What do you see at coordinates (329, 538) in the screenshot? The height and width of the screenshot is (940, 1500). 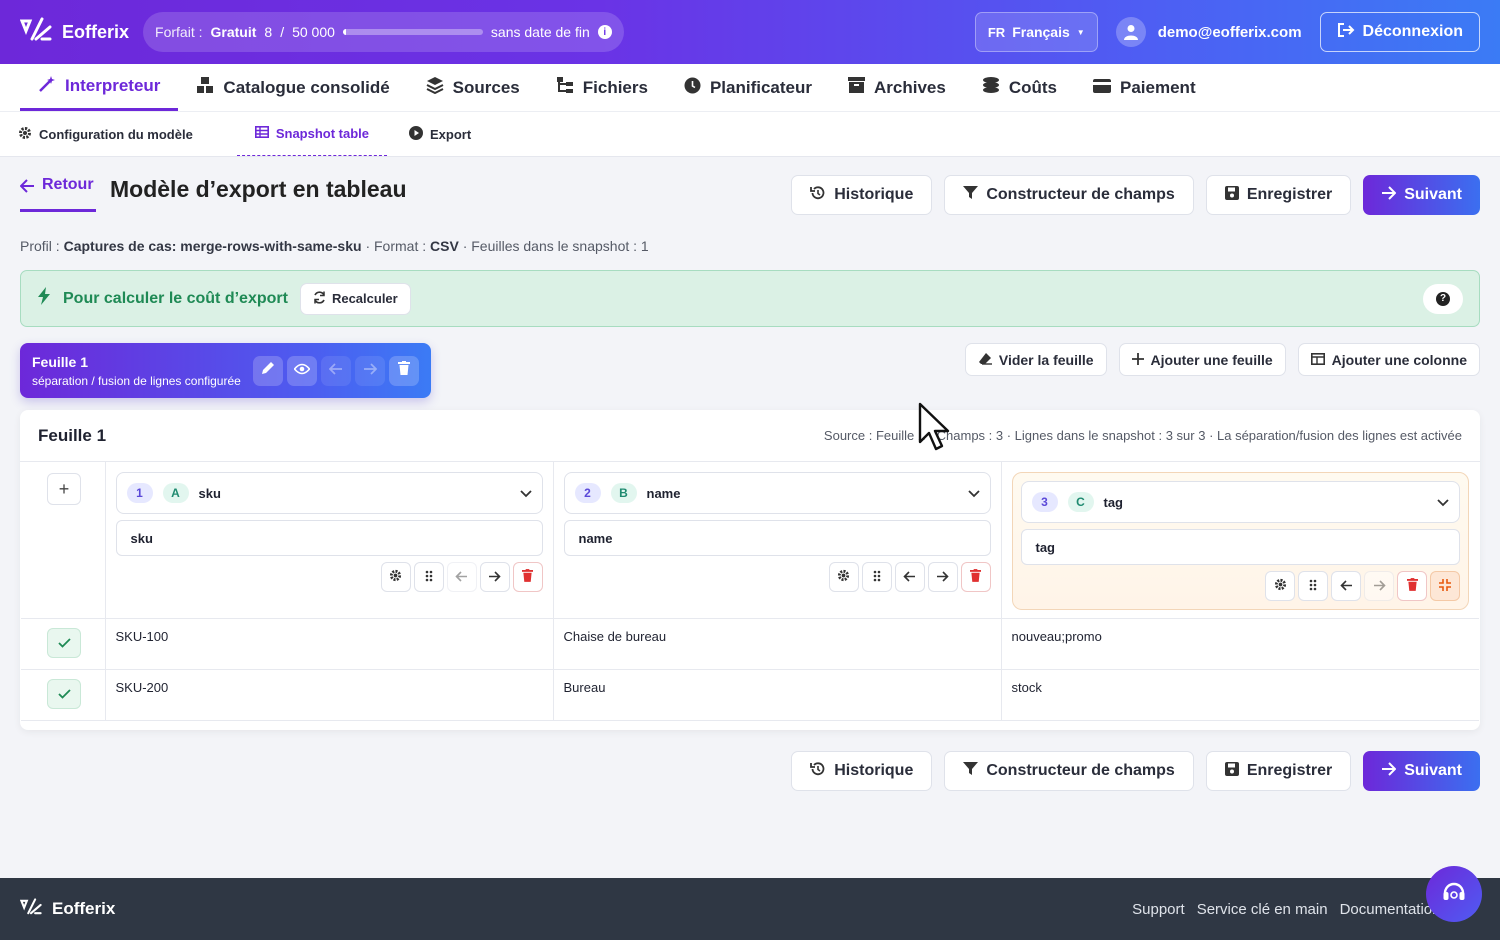 I see `column-header-input: sku` at bounding box center [329, 538].